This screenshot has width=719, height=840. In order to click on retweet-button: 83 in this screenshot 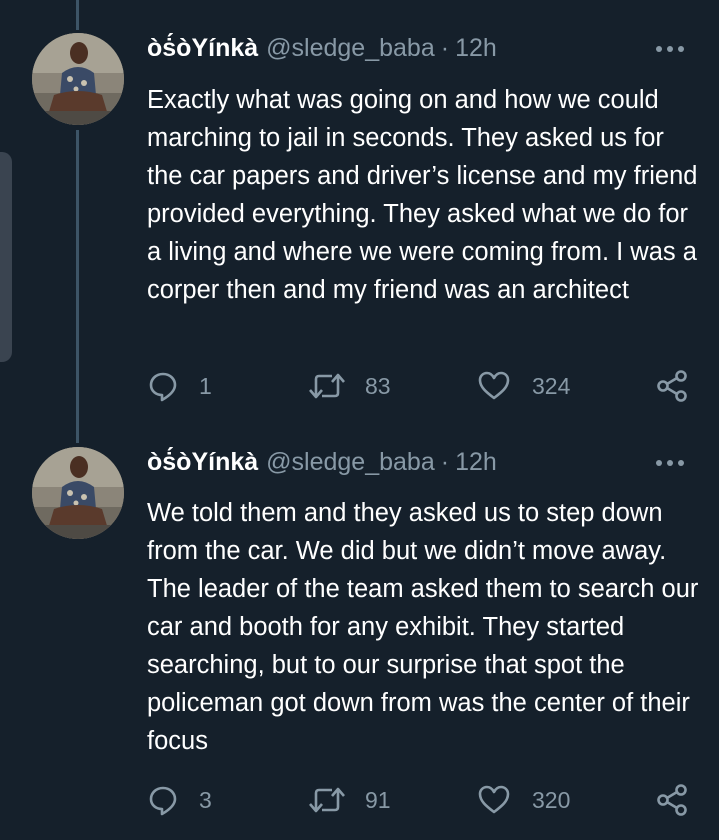, I will do `click(349, 386)`.